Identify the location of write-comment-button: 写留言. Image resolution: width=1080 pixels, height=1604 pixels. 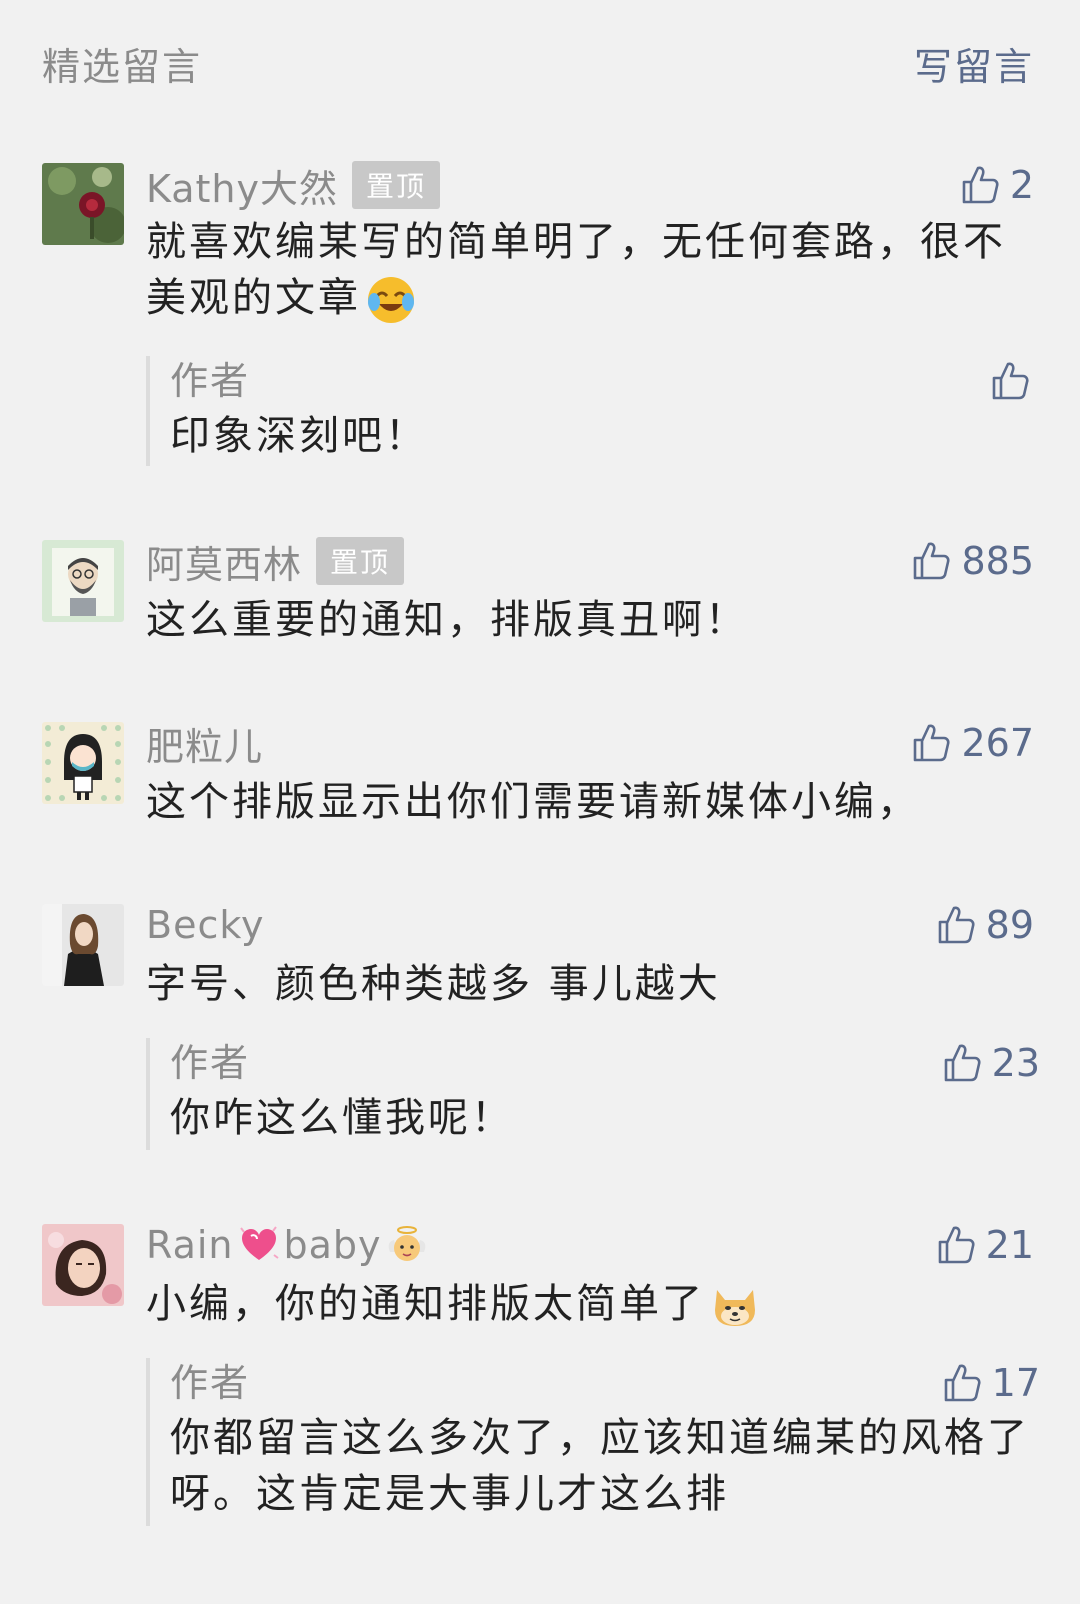
(974, 63).